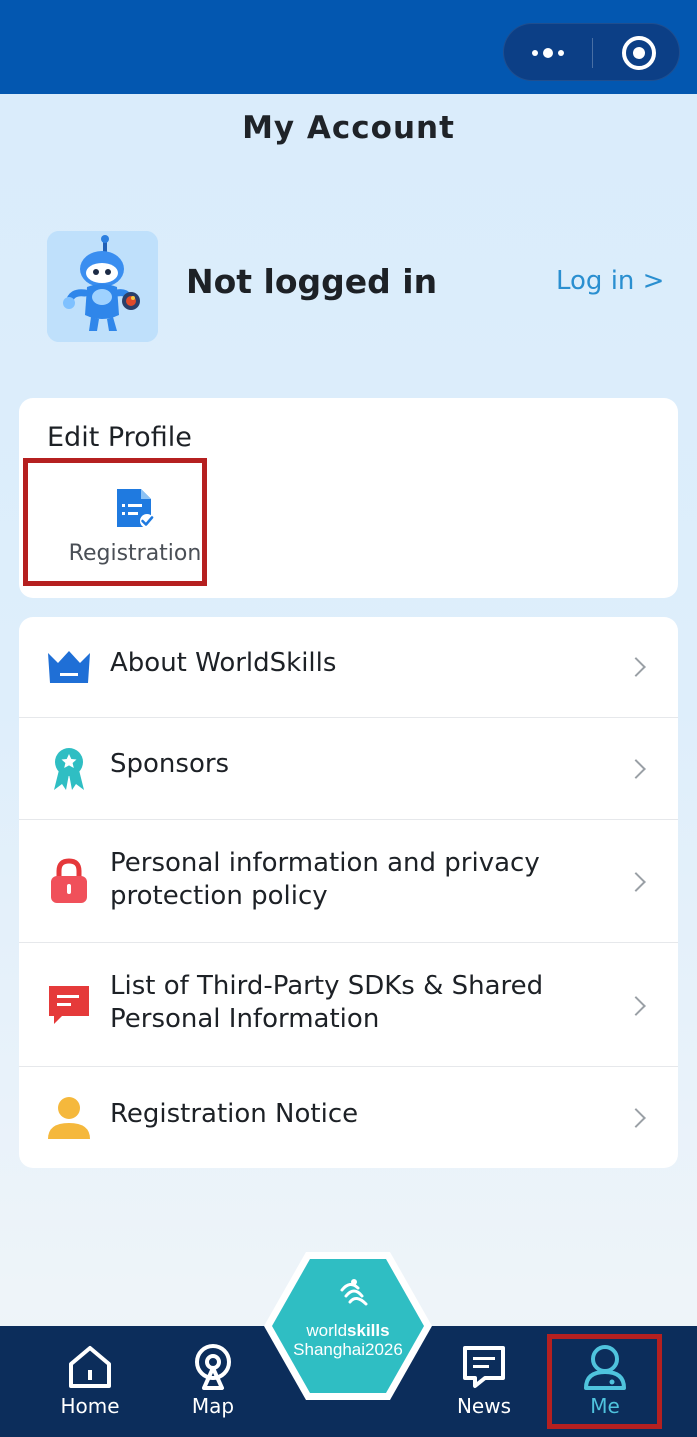 Image resolution: width=697 pixels, height=1437 pixels. I want to click on crown-icon, so click(69, 667).